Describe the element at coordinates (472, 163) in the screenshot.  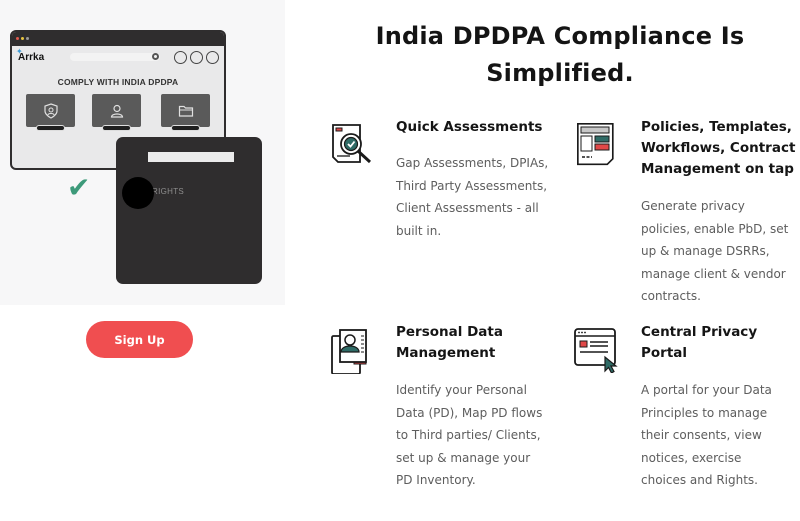
I see `description-line: Gap Assessments, DPIAs,` at that location.